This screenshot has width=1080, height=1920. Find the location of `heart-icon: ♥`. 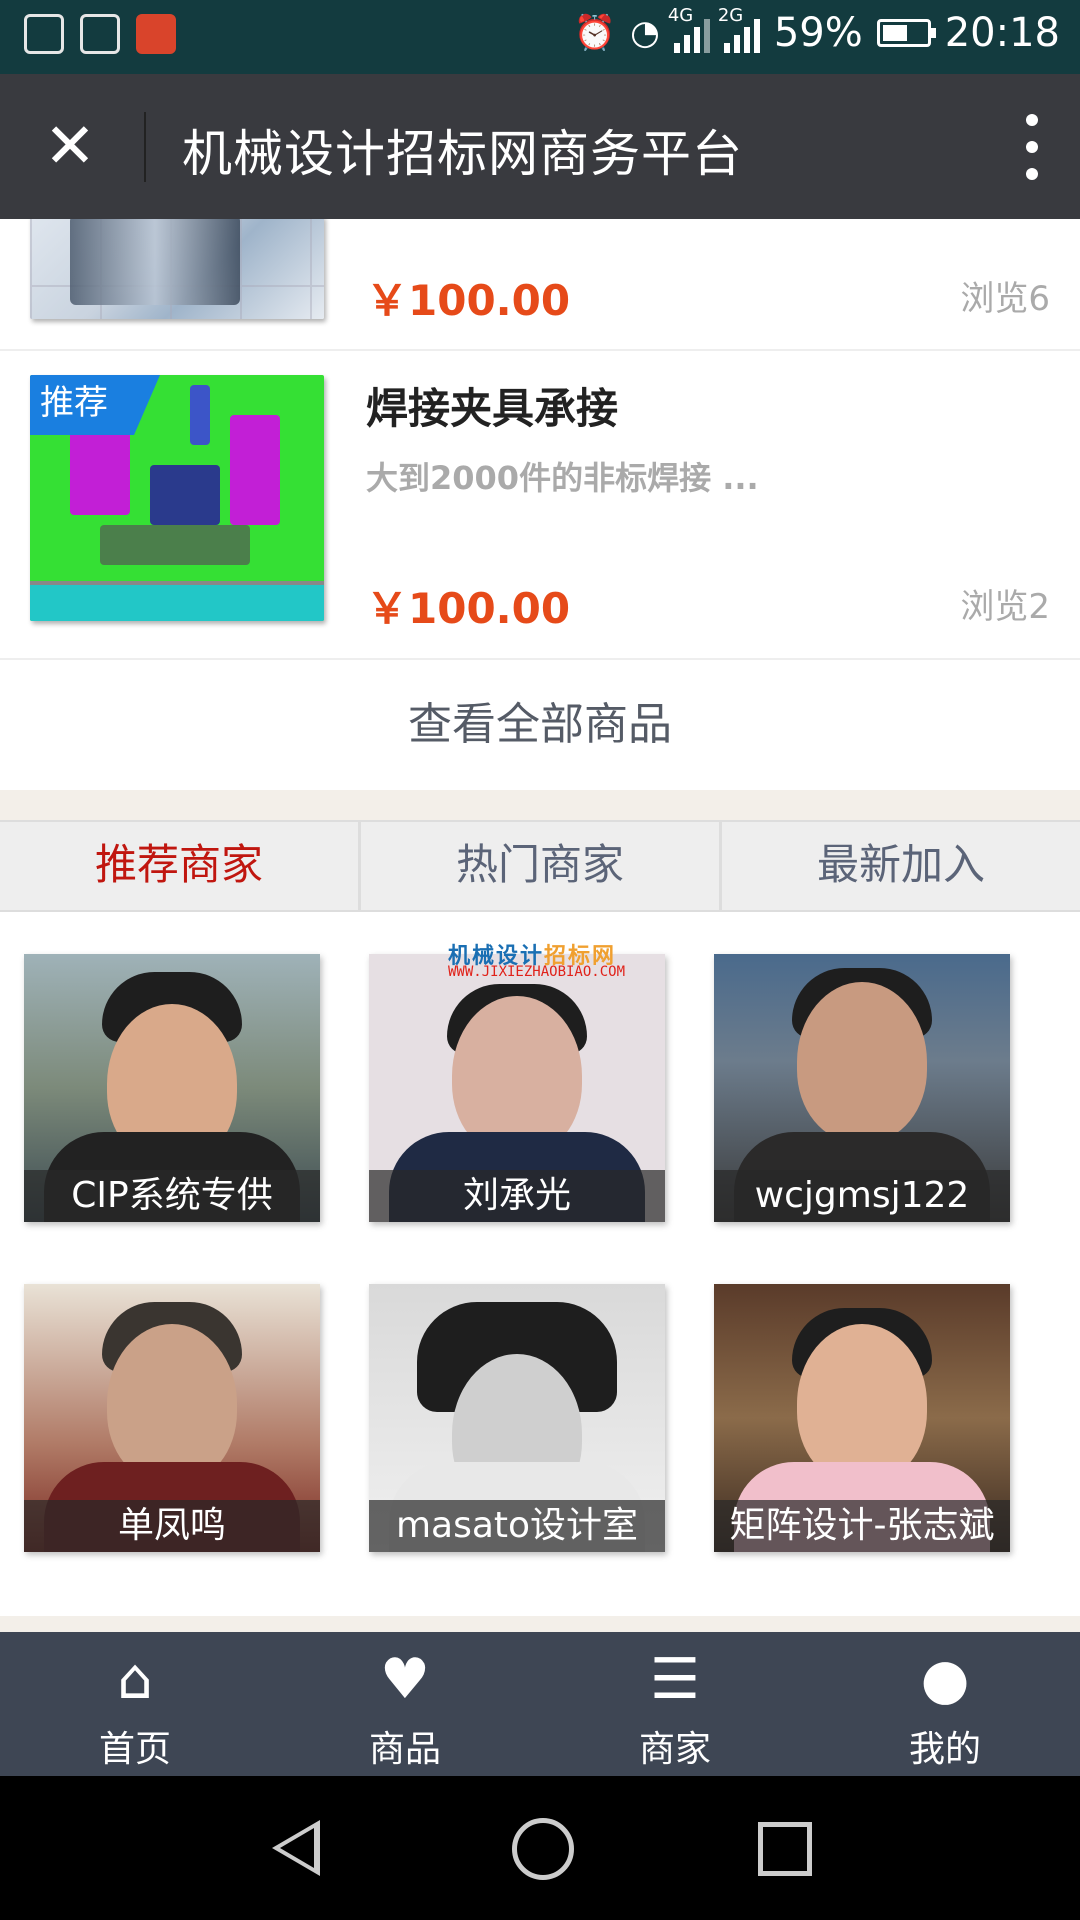

heart-icon: ♥ is located at coordinates (405, 1679).